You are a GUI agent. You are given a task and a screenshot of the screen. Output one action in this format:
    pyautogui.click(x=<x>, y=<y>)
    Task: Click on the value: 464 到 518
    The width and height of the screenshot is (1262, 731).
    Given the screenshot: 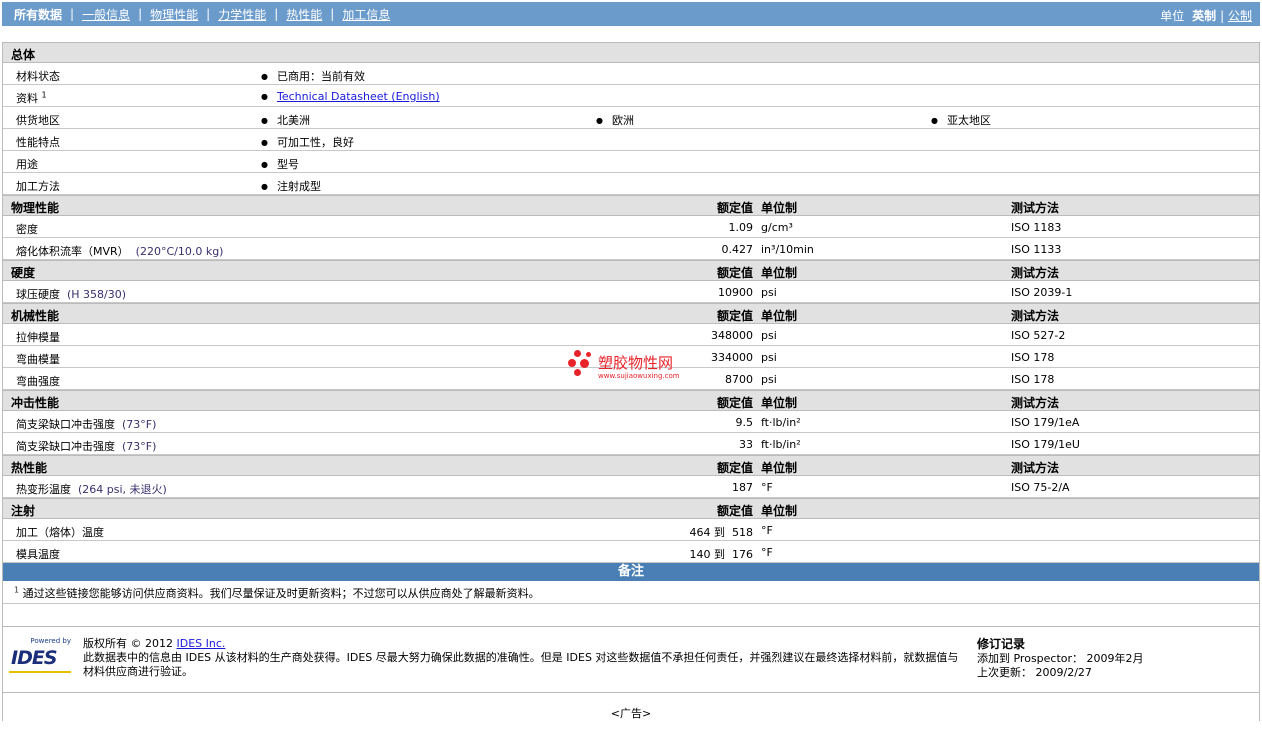 What is the action you would take?
    pyautogui.click(x=721, y=532)
    